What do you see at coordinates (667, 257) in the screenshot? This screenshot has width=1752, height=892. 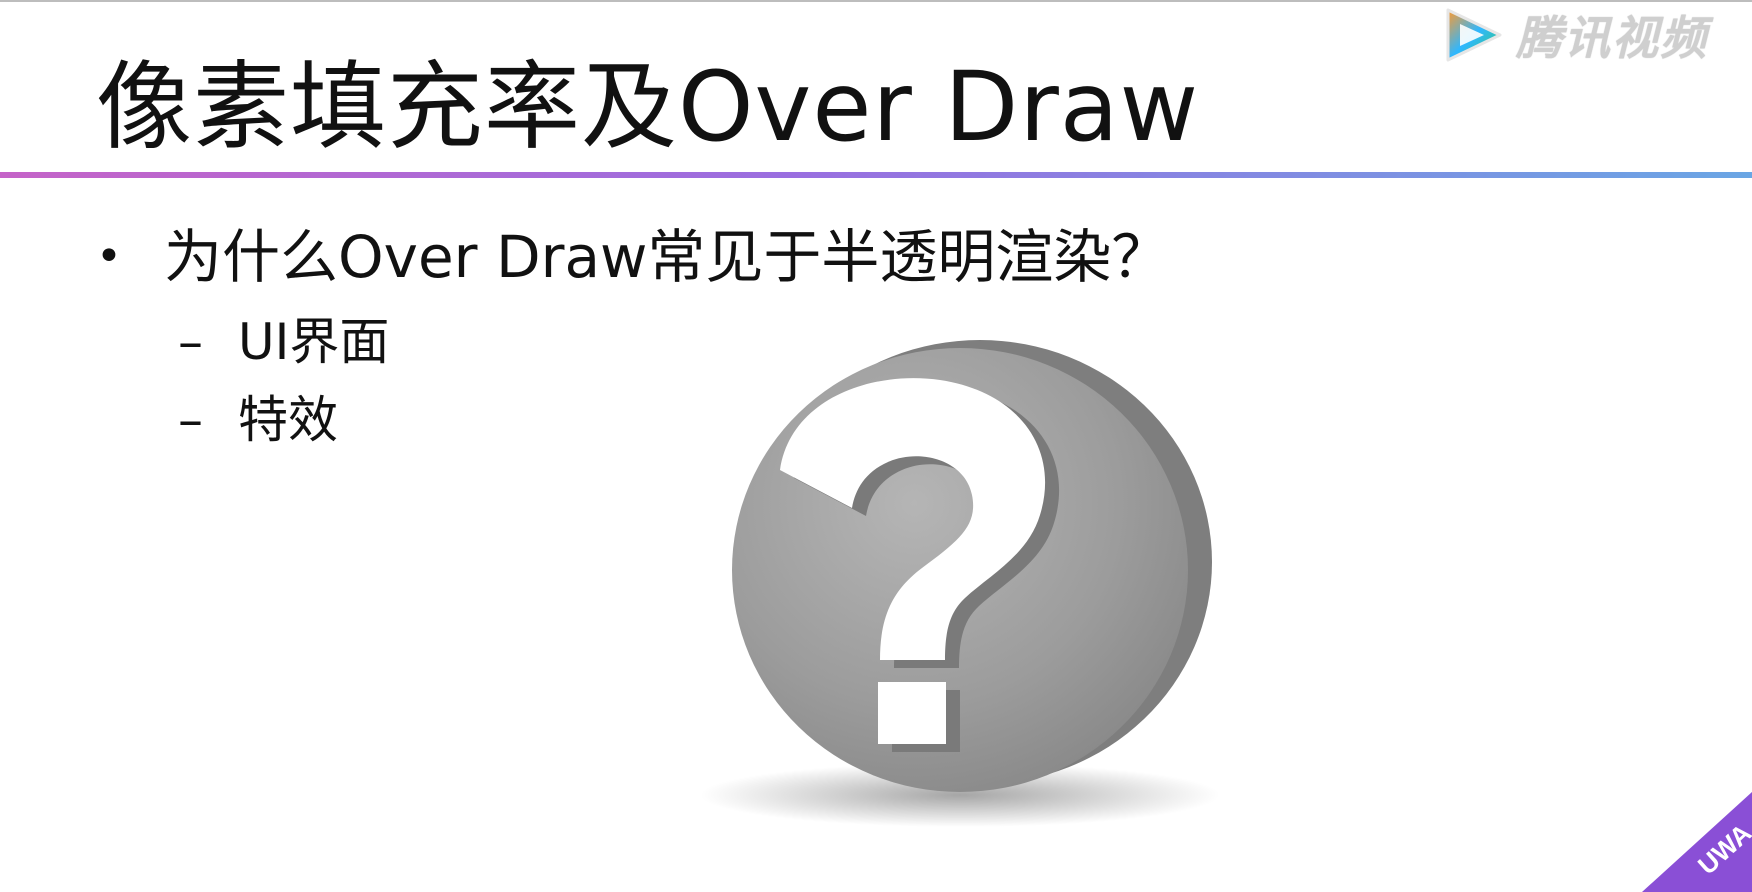 I see `bullet-text: 为什么Over Draw常见于半透明渲染？` at bounding box center [667, 257].